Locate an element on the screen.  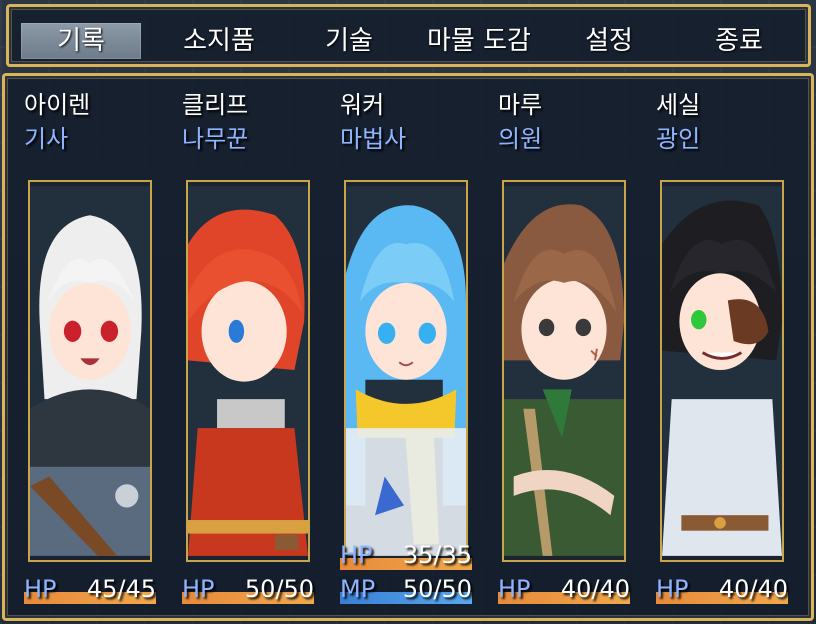
member-name: 세실 is located at coordinates (678, 105).